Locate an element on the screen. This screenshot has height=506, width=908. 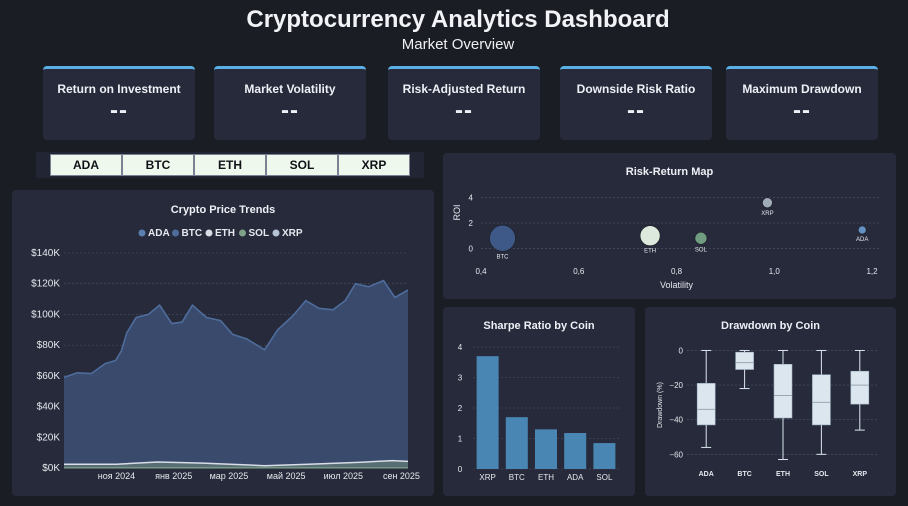
bar-ada is located at coordinates (575, 451).